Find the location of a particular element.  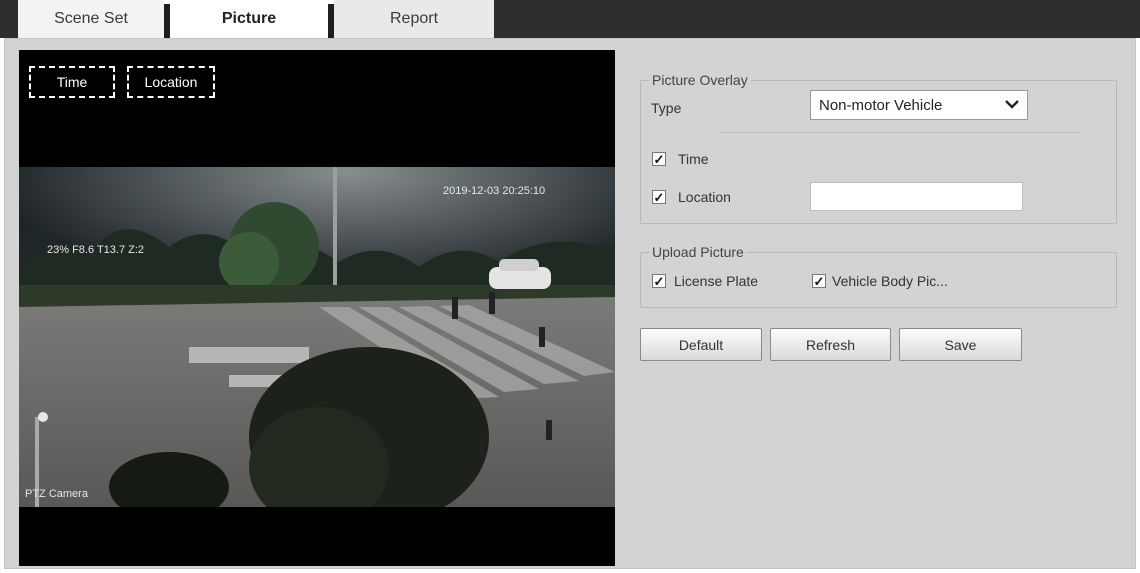

osd-time-box: Time is located at coordinates (72, 82).